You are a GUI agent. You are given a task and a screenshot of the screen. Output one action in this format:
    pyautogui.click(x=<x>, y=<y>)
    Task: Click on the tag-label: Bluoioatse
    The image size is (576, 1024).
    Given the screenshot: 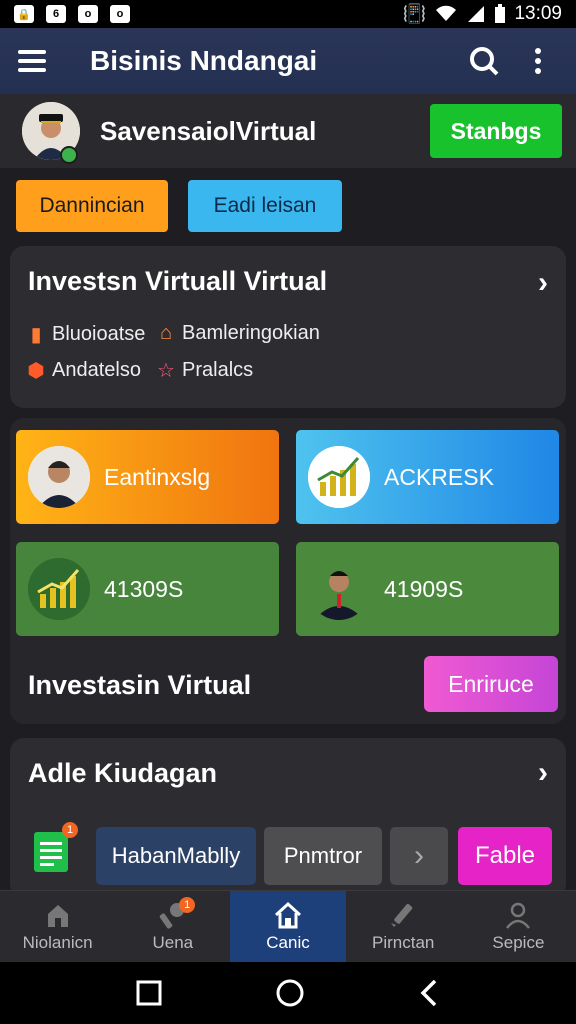 What is the action you would take?
    pyautogui.click(x=99, y=334)
    